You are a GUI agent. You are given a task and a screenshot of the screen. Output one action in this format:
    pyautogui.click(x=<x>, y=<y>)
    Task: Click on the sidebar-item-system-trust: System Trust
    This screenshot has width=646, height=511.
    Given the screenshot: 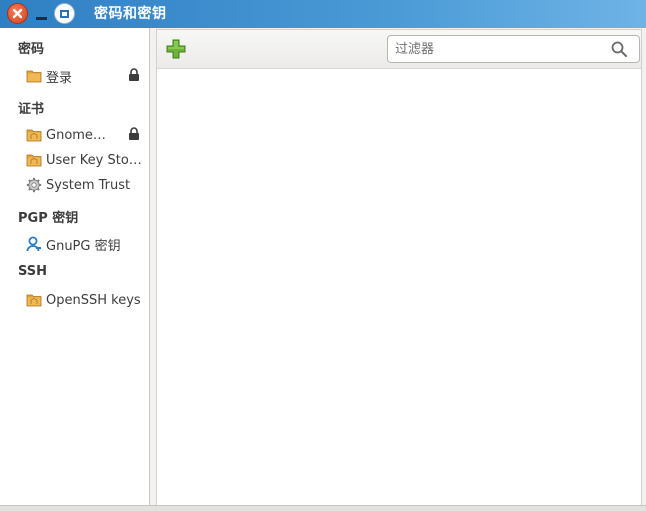 What is the action you would take?
    pyautogui.click(x=86, y=185)
    